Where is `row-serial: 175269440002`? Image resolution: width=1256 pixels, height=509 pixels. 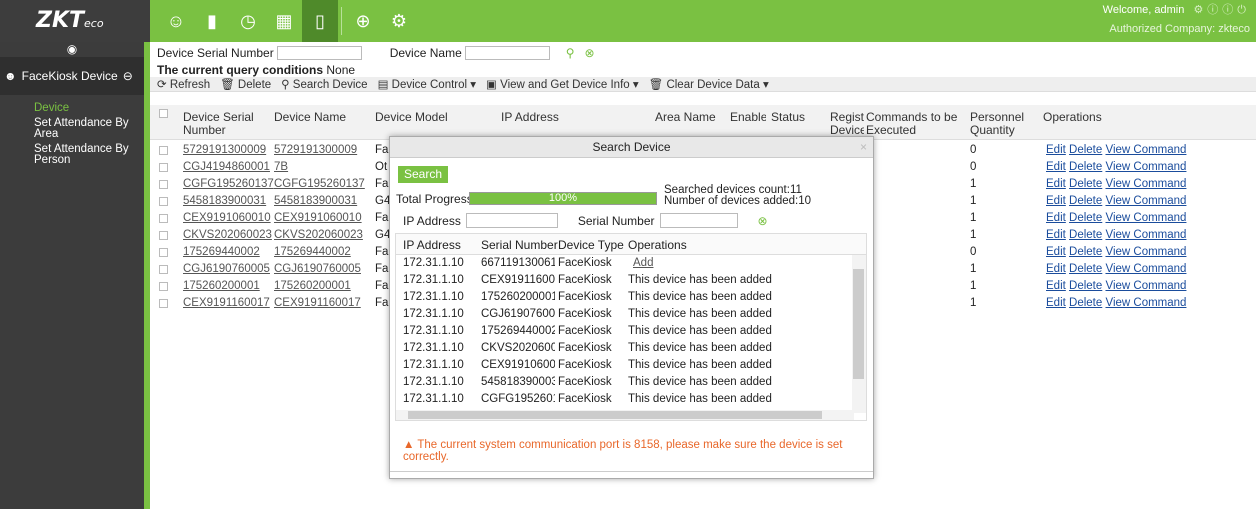
row-serial: 175269440002 is located at coordinates (221, 252).